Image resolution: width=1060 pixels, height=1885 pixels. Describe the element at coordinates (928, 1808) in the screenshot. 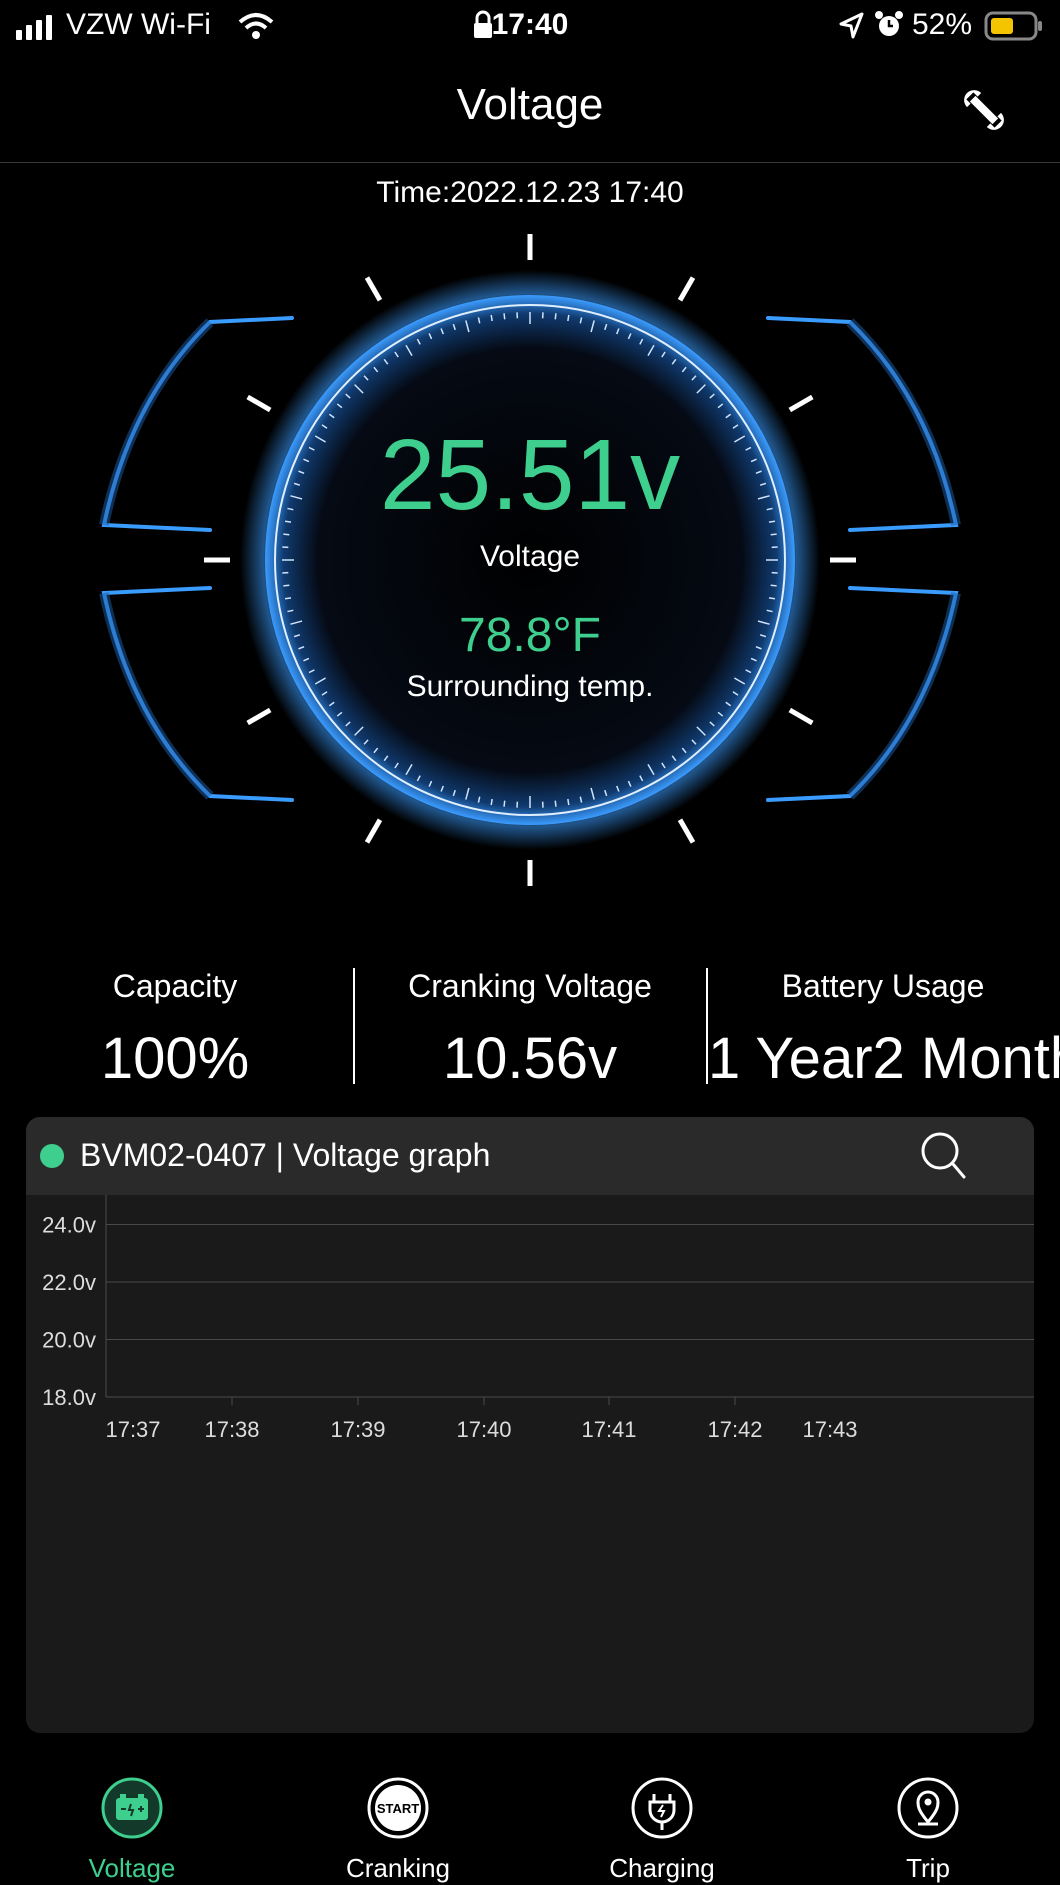

I see `location-pin-icon` at that location.